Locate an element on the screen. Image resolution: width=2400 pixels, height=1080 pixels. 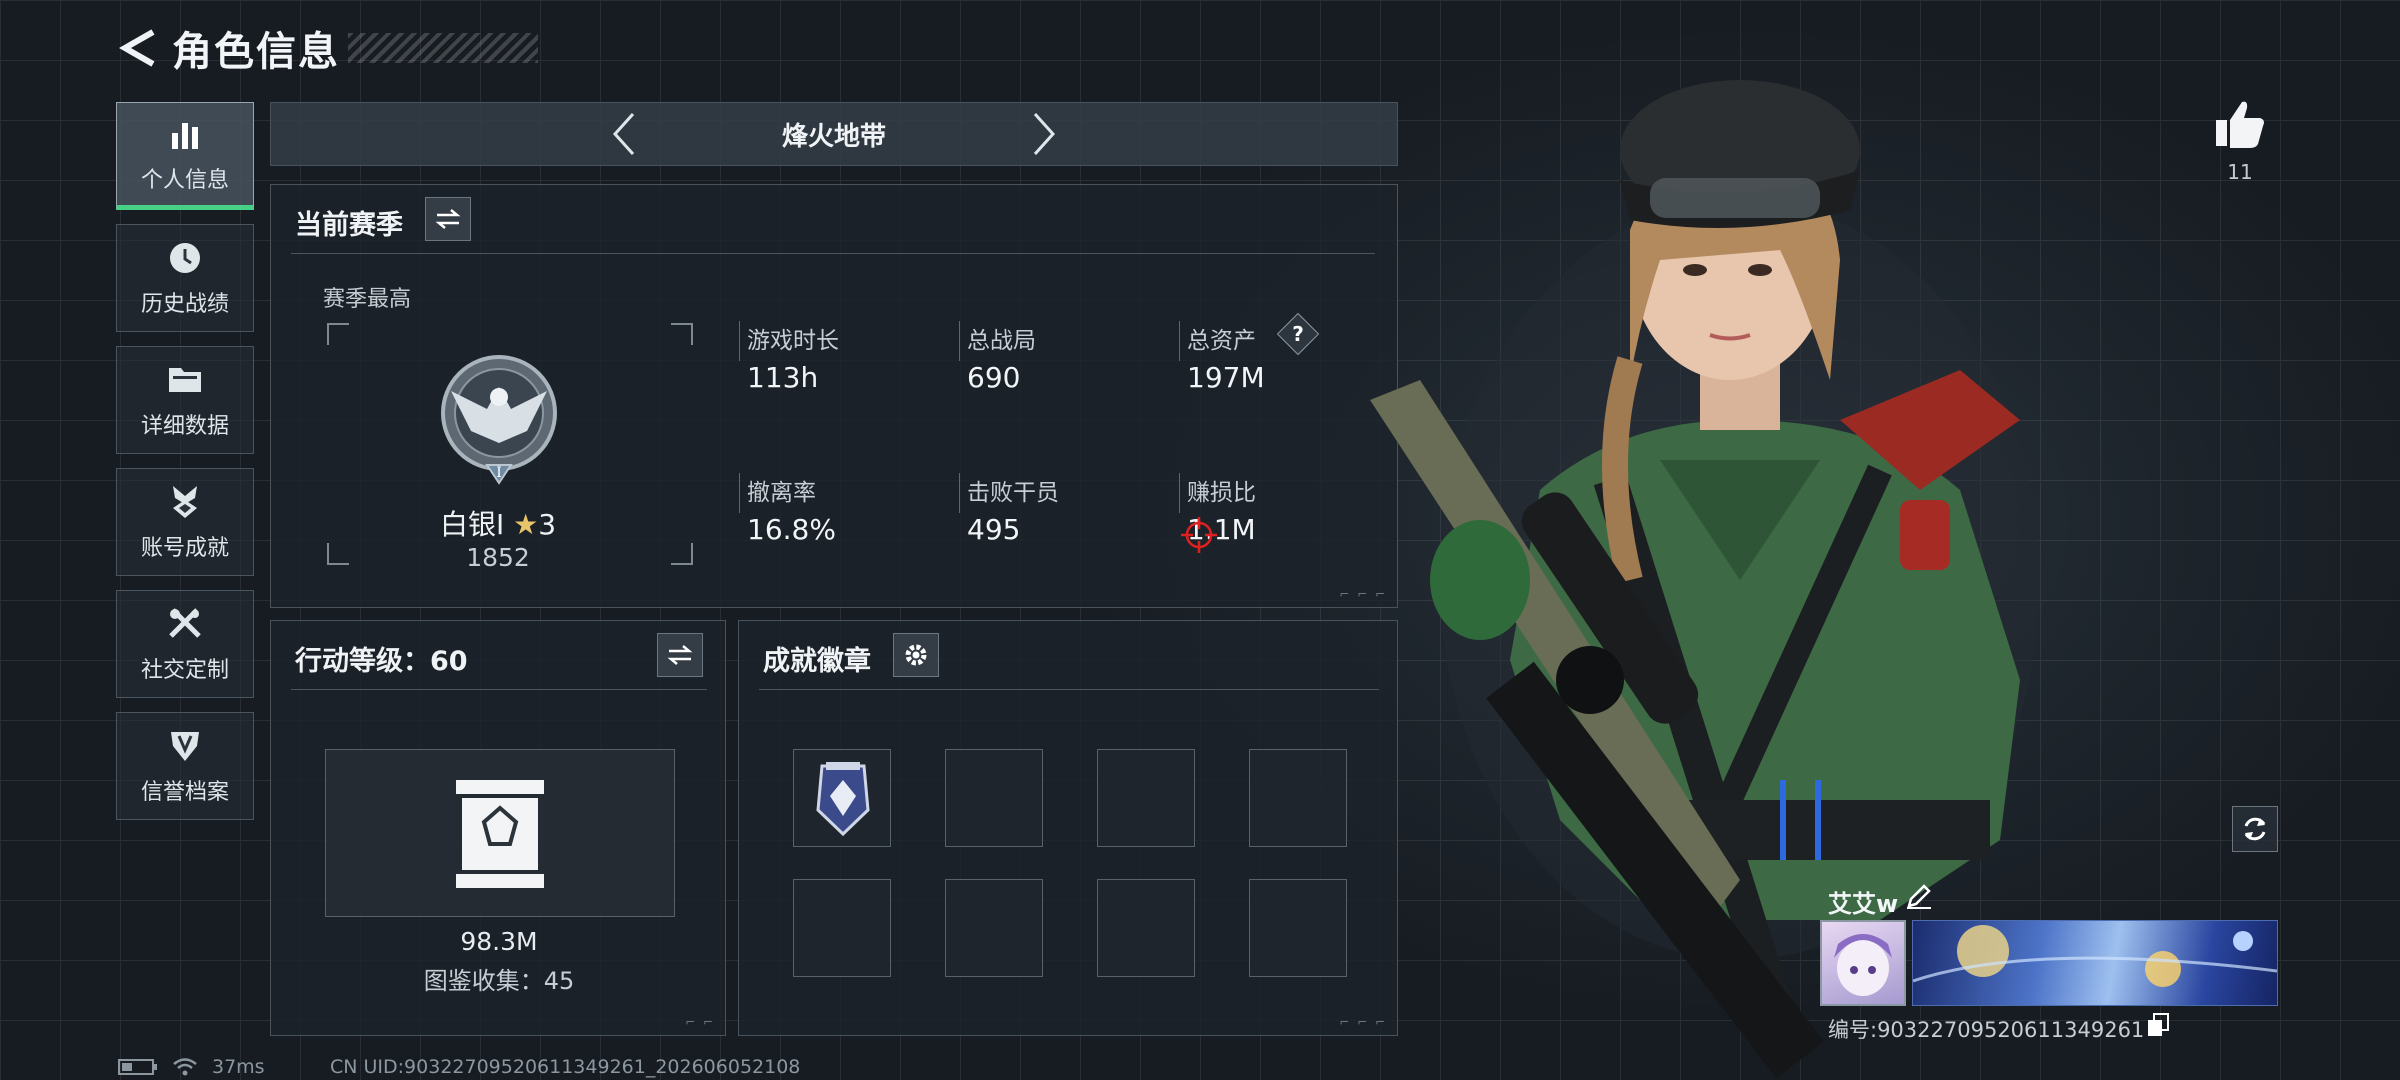
folder-icon is located at coordinates (185, 380).